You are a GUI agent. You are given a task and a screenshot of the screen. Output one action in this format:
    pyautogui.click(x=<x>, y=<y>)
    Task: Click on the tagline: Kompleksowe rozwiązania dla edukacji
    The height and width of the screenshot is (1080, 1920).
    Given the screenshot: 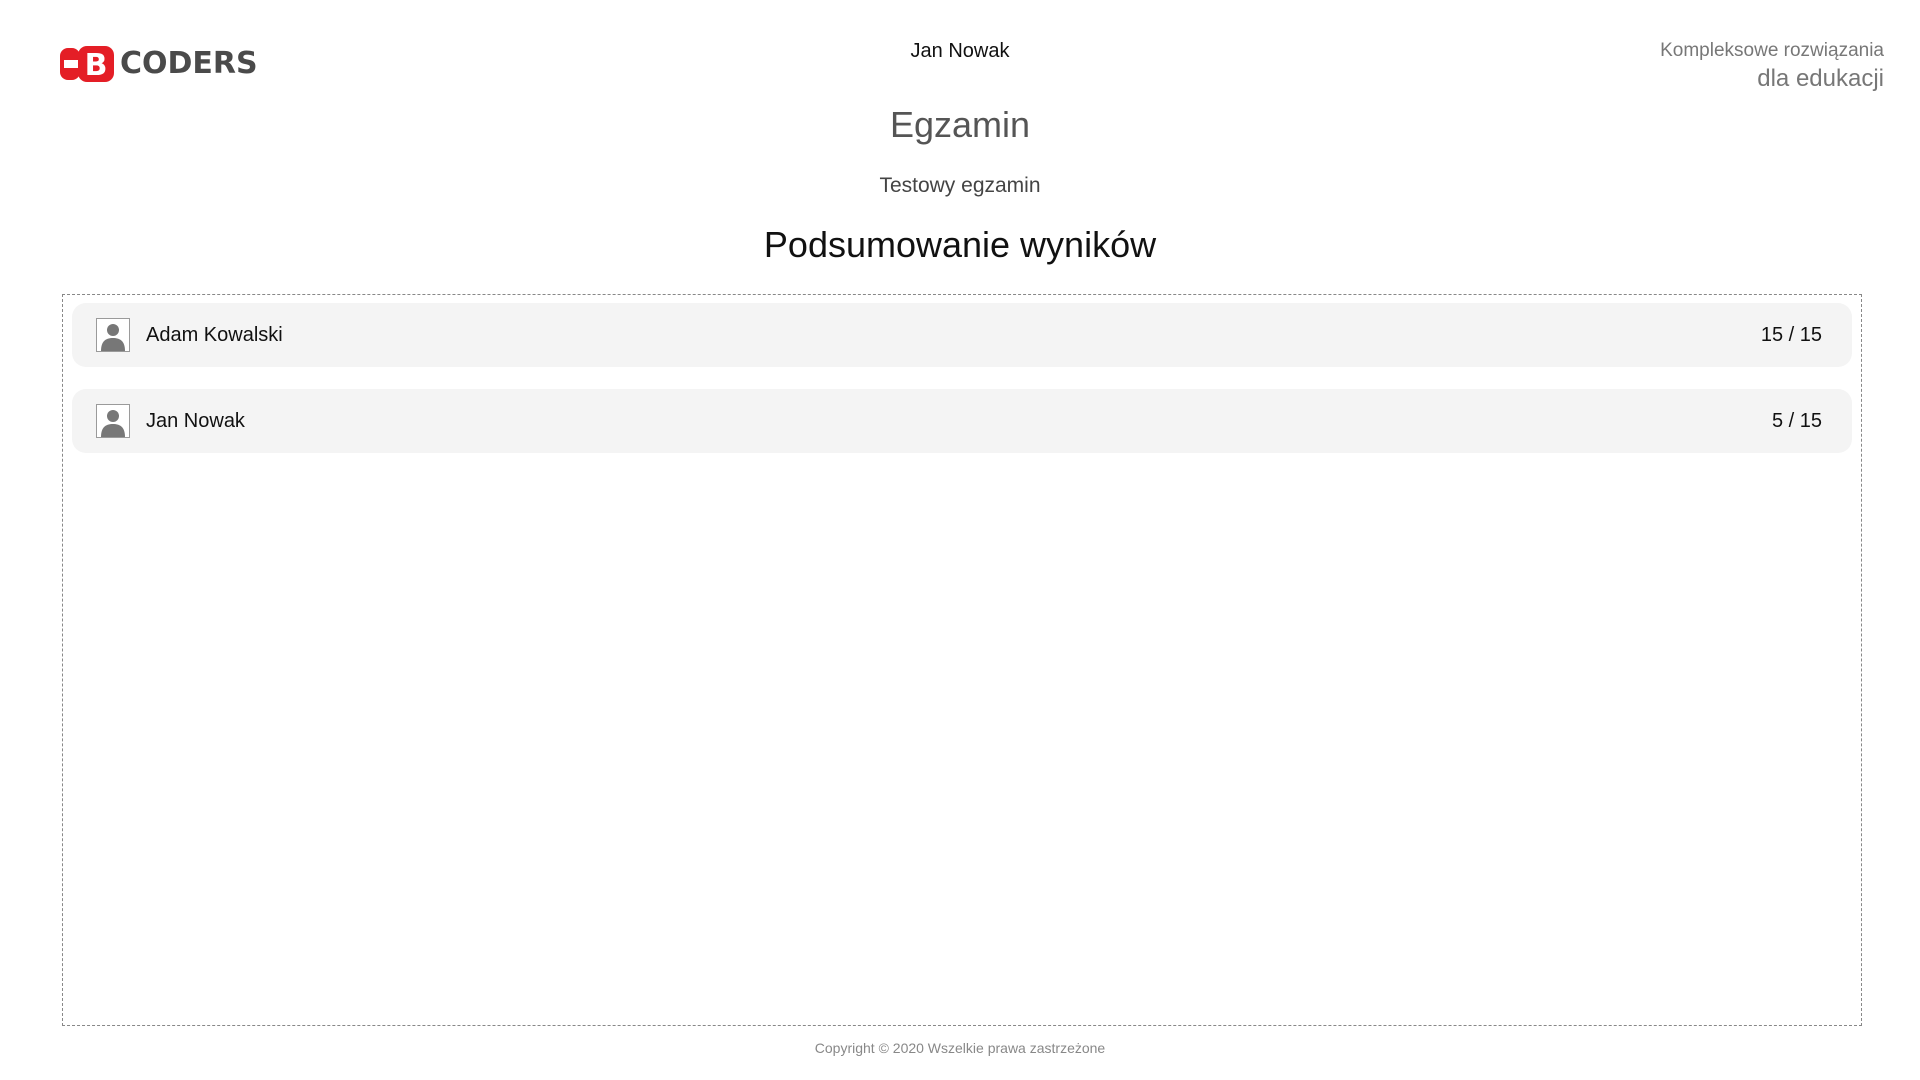 What is the action you would take?
    pyautogui.click(x=1772, y=66)
    